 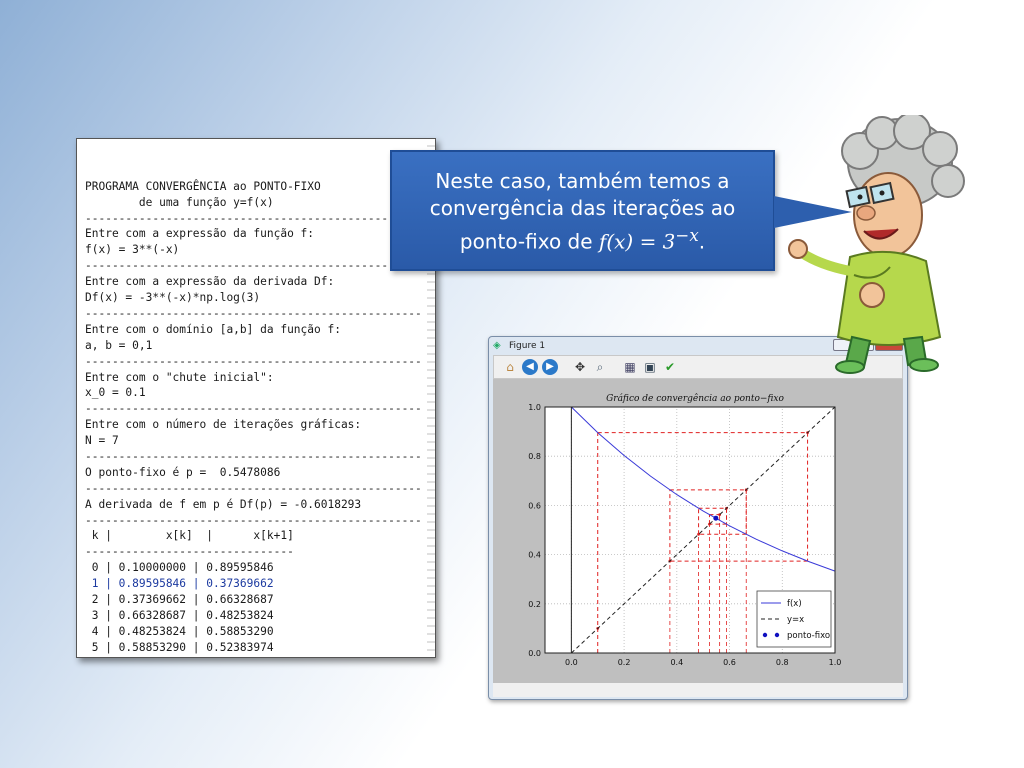 What do you see at coordinates (132, 250) in the screenshot?
I see `console-line: f(x) = 3**(-x)` at bounding box center [132, 250].